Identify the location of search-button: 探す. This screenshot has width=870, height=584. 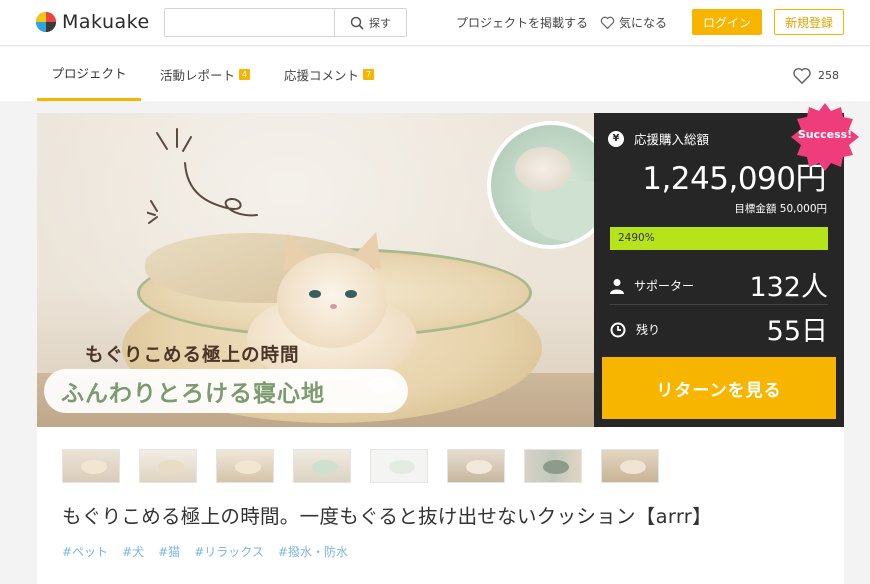
(370, 22).